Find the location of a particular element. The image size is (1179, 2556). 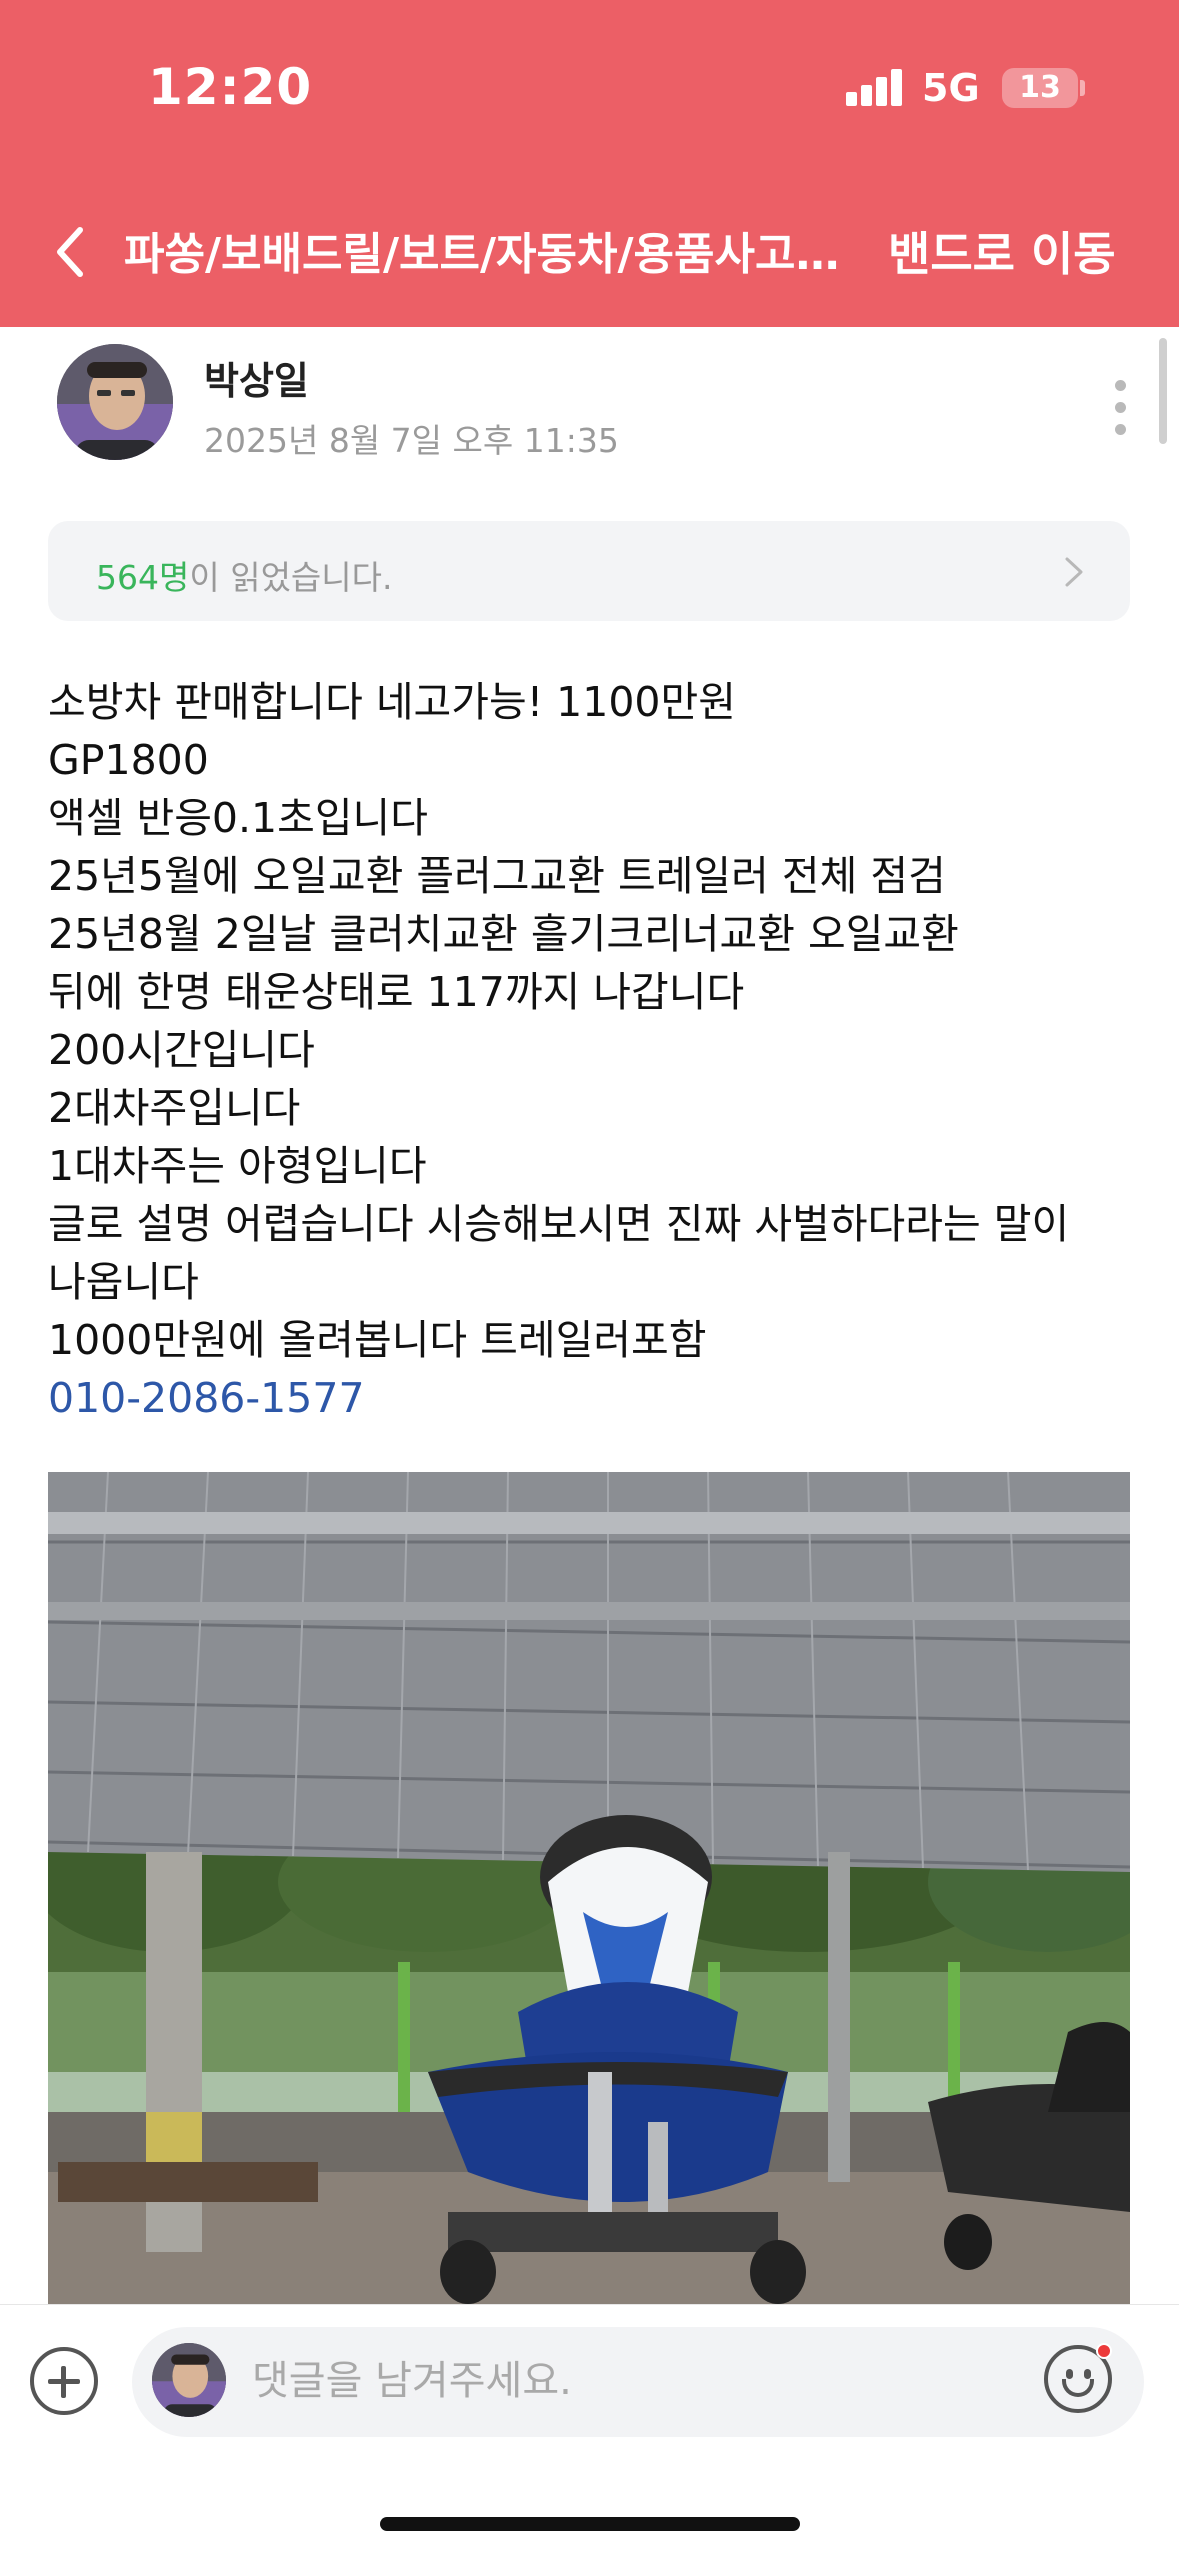

battery-level: 13 is located at coordinates (1040, 87).